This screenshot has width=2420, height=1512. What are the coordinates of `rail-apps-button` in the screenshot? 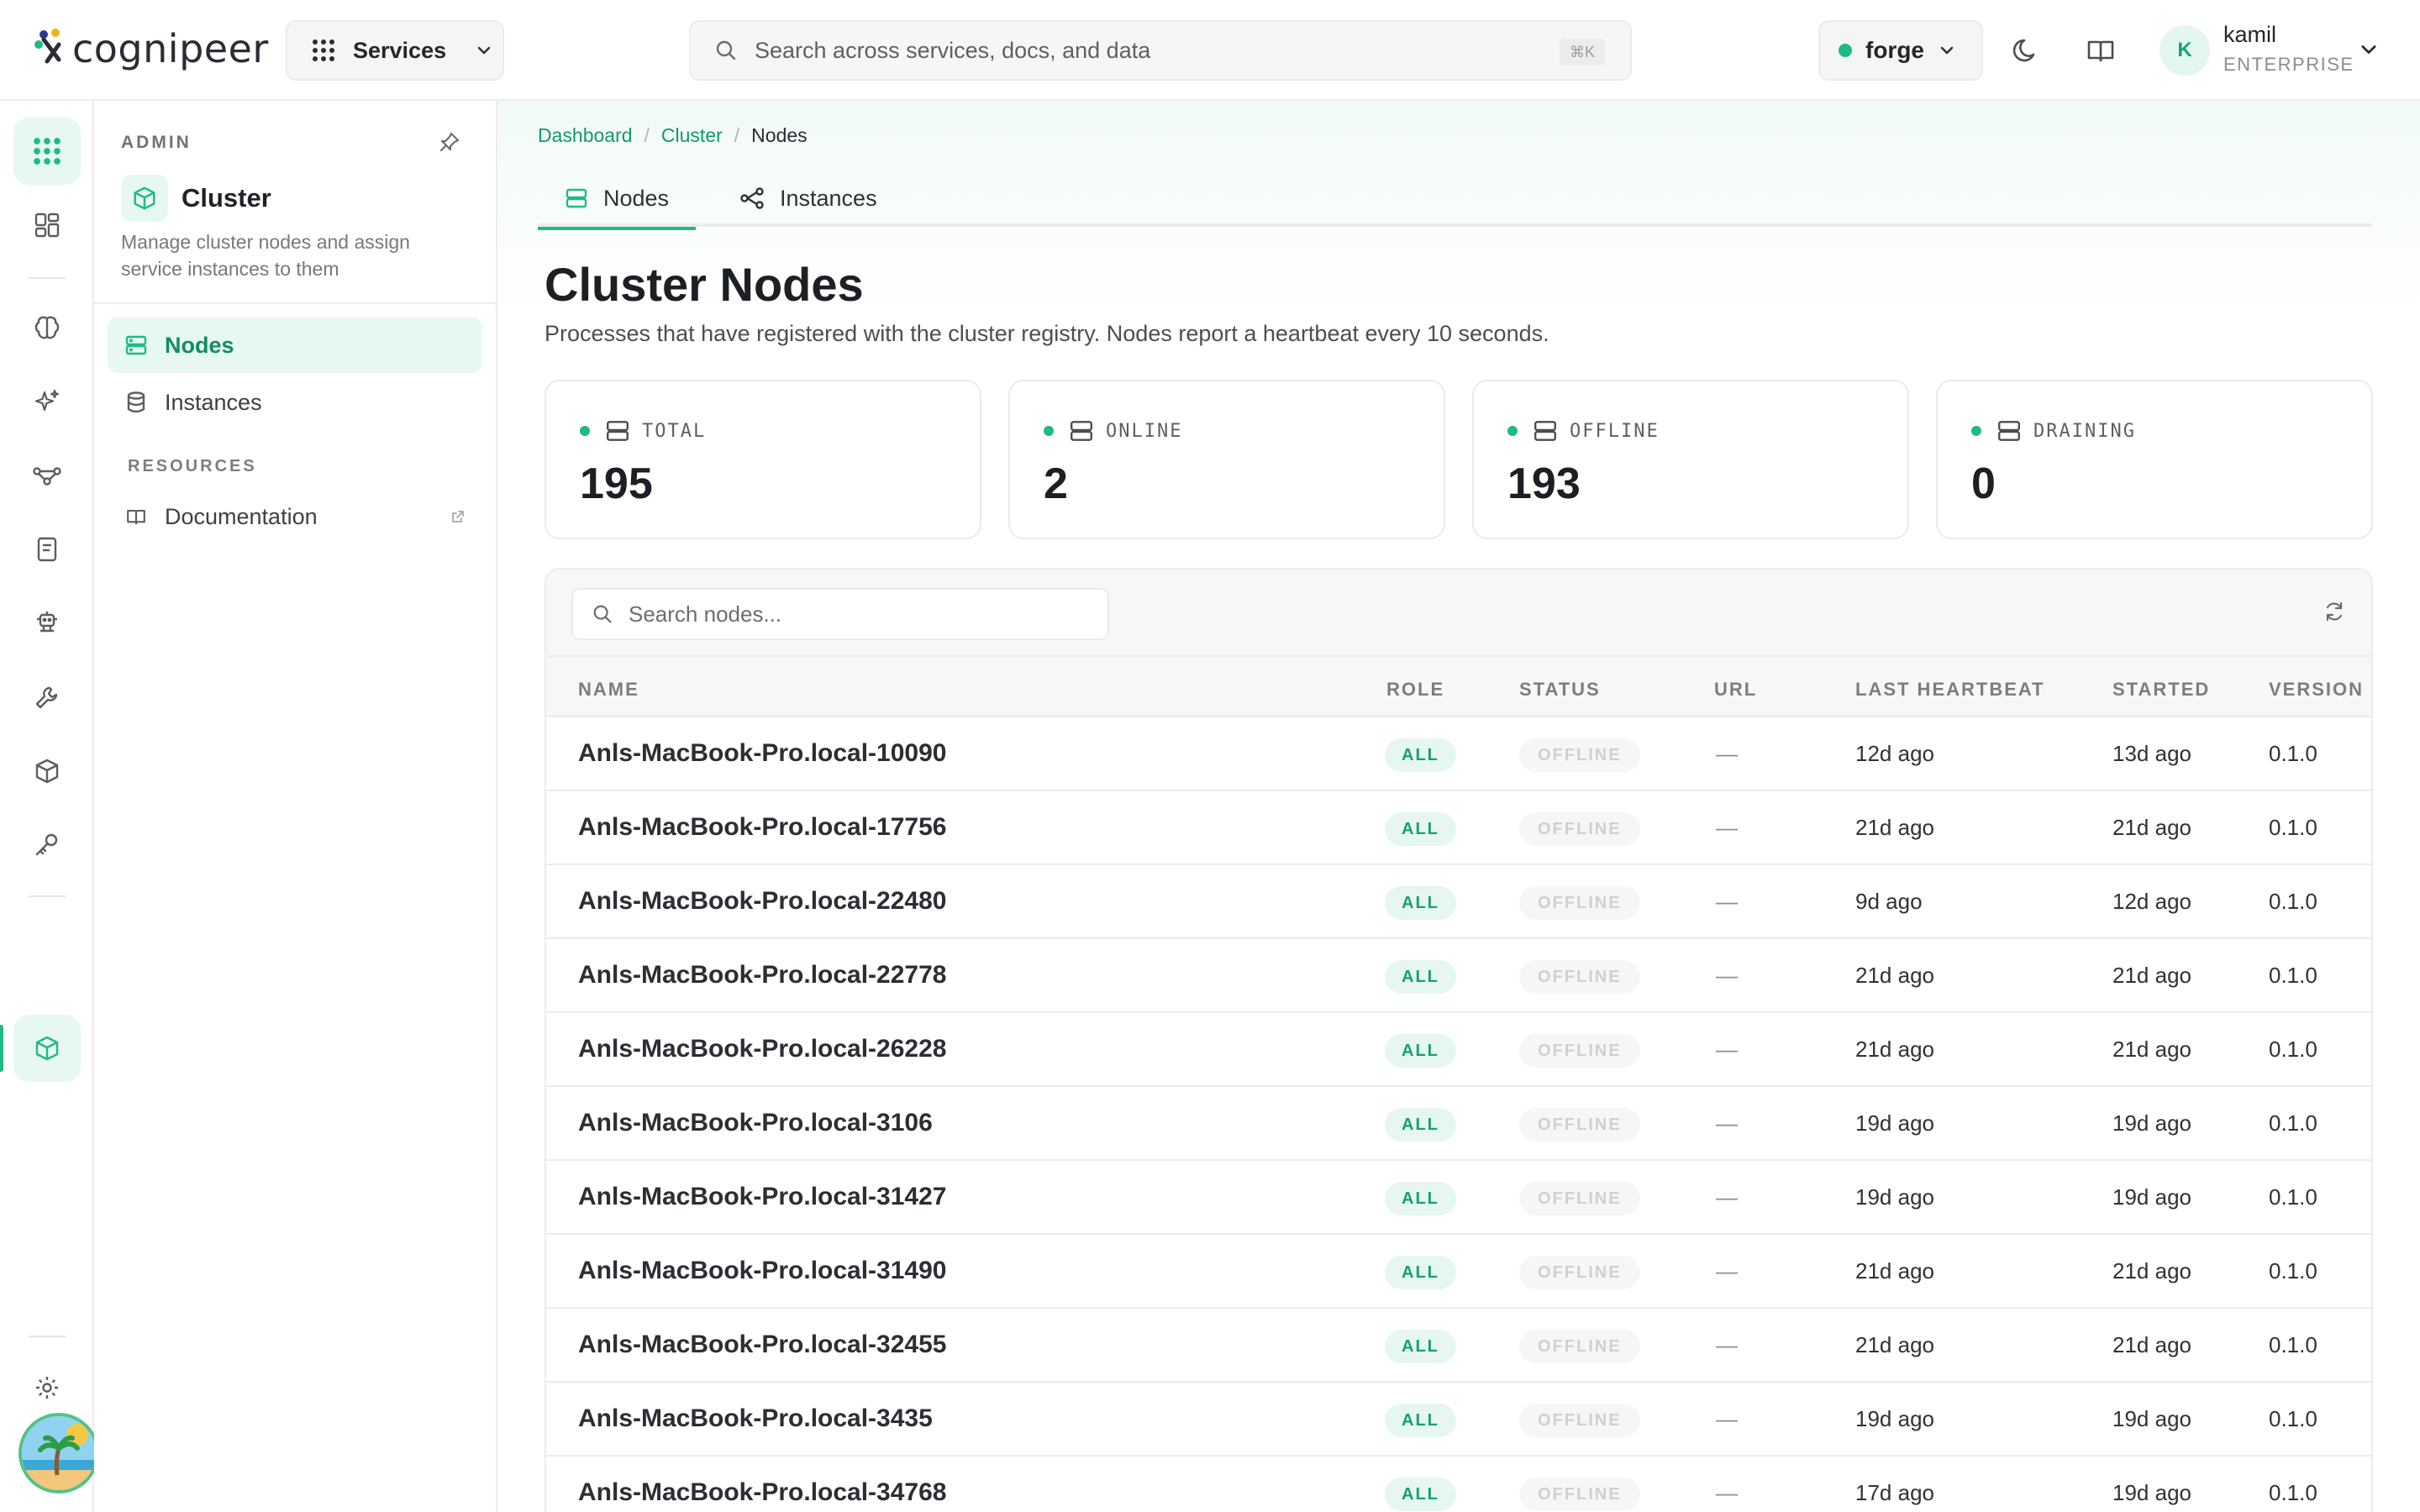 It's located at (47, 151).